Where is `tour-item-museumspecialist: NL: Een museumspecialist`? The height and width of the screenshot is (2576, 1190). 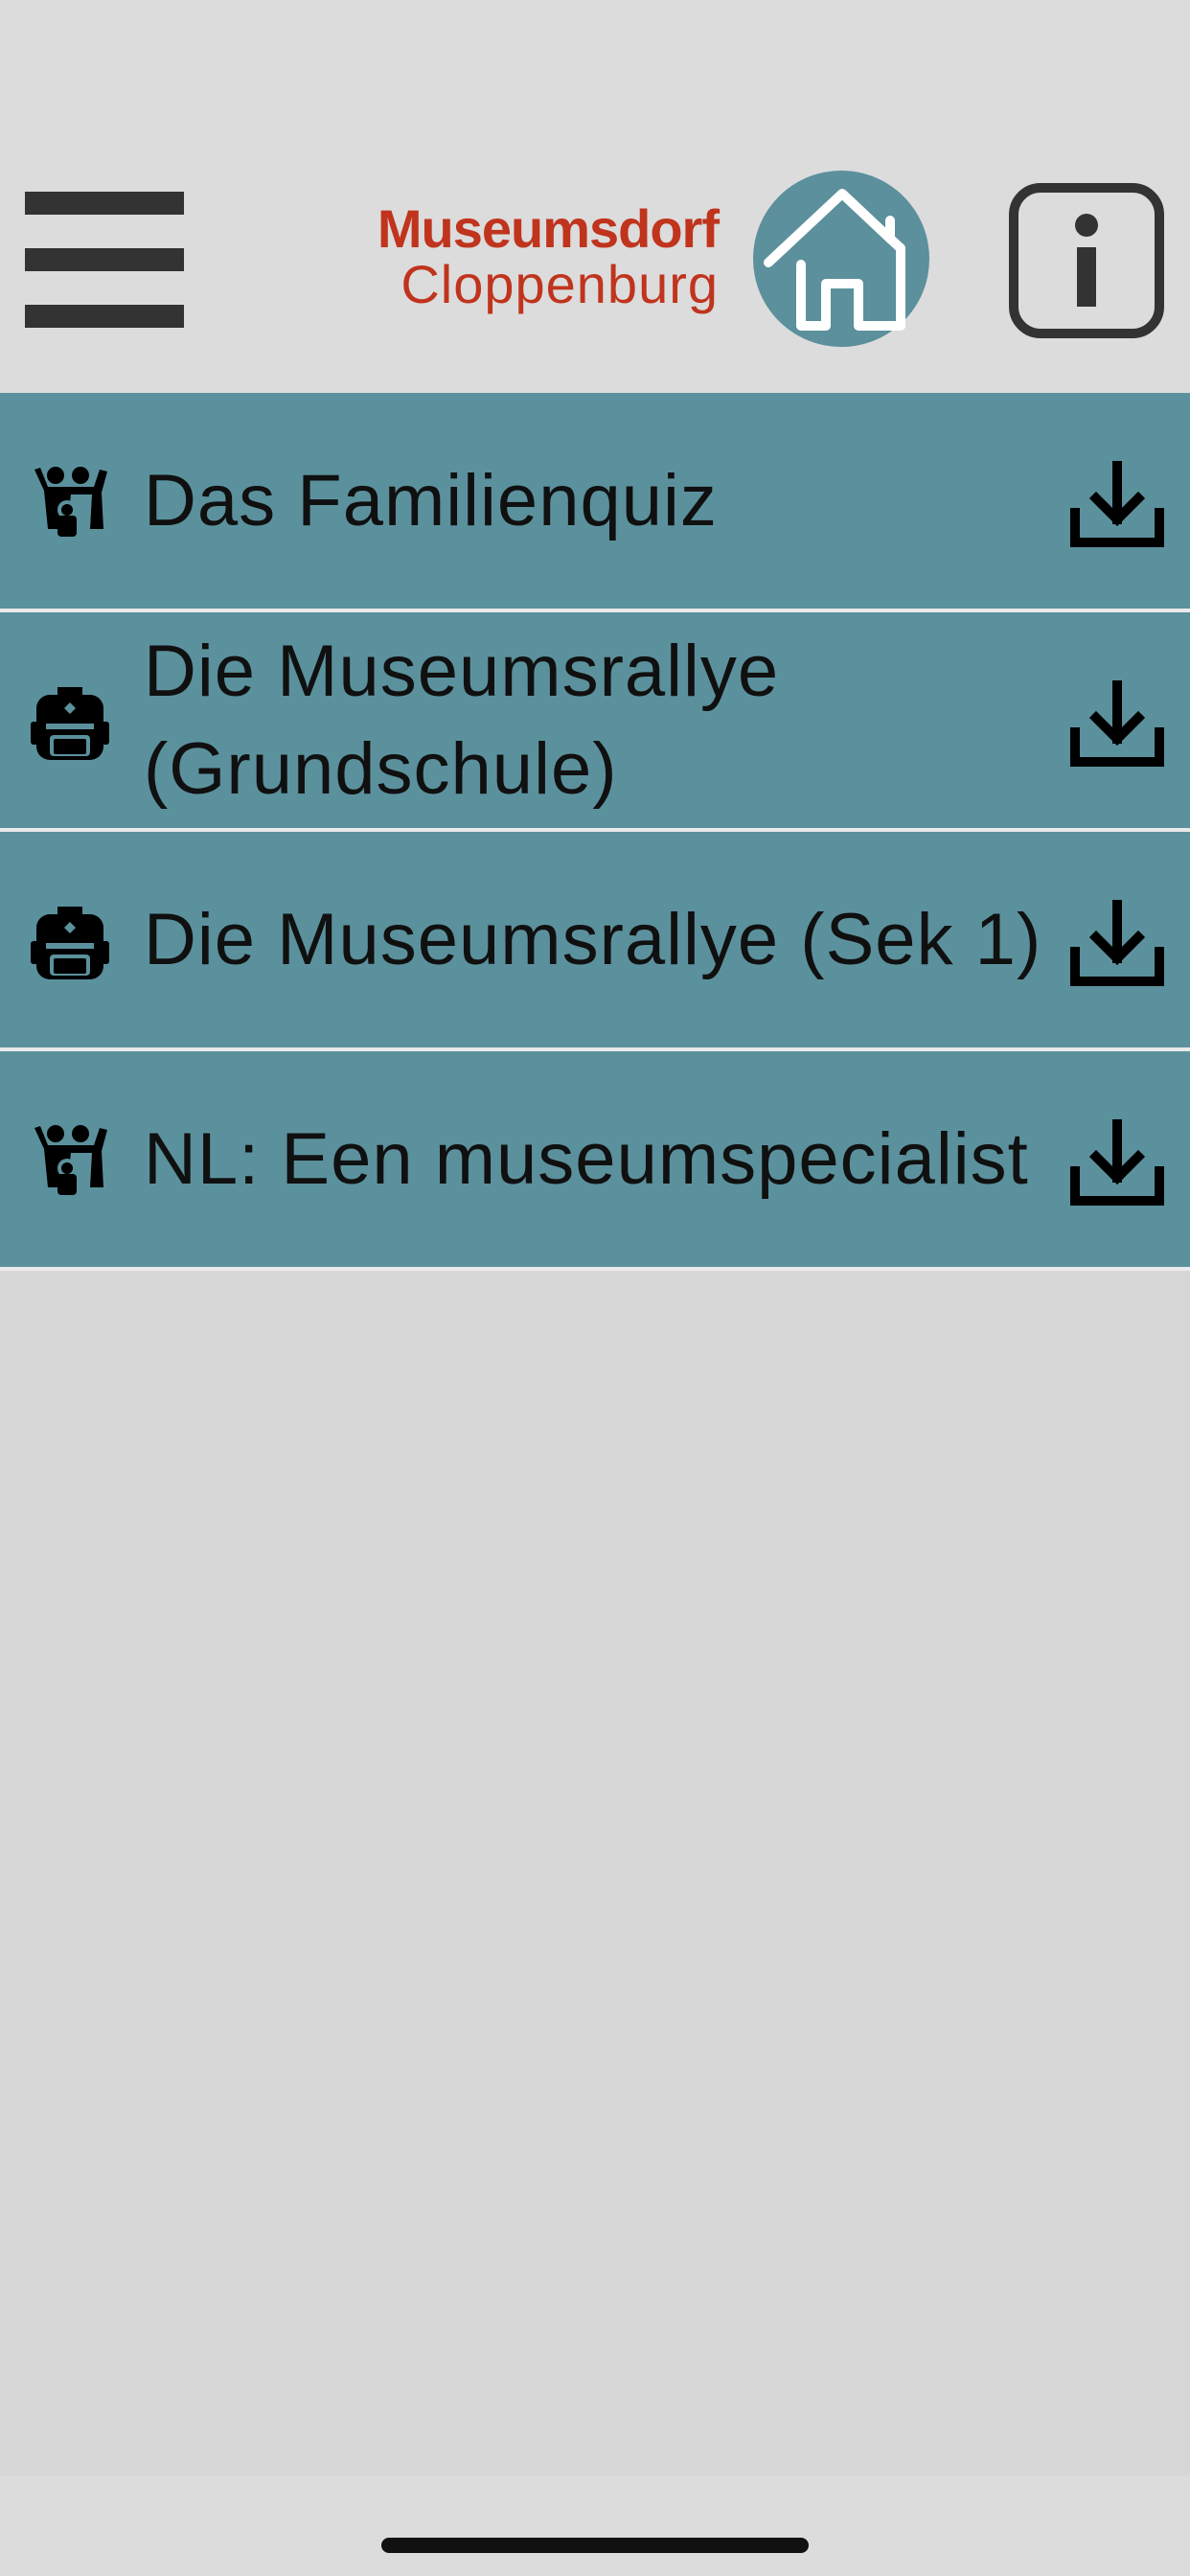 tour-item-museumspecialist: NL: Een museumspecialist is located at coordinates (595, 1161).